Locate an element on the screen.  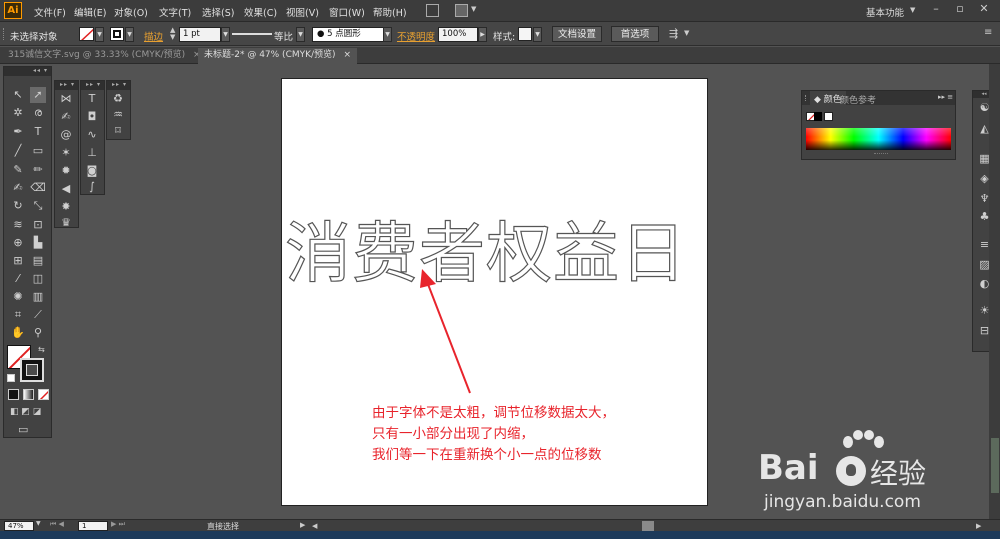
horizontal-scrollbar-thumb is located at coordinates (648, 526).